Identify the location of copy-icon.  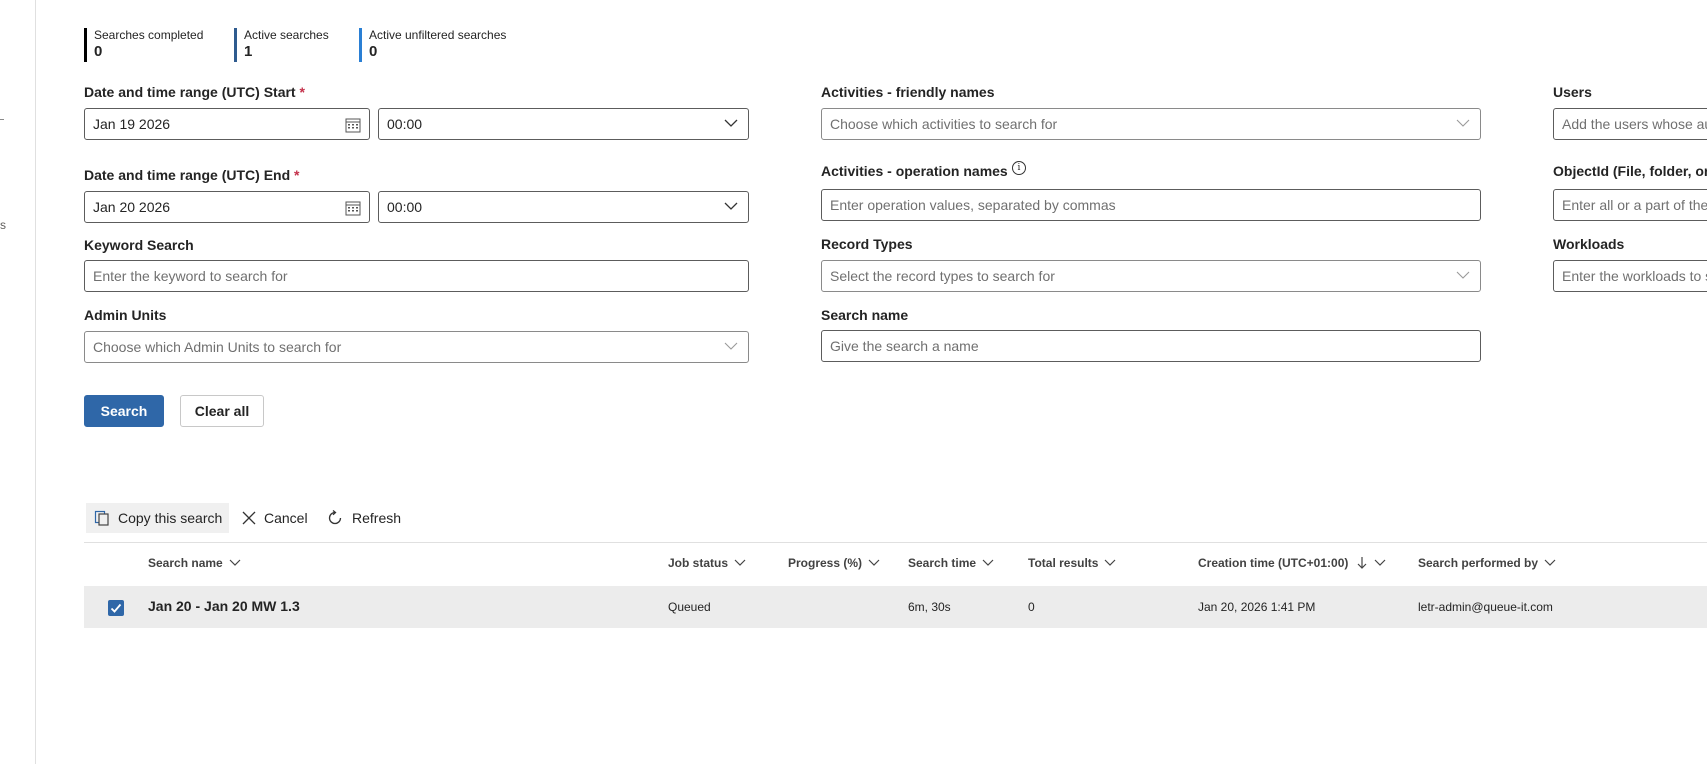
(101, 518).